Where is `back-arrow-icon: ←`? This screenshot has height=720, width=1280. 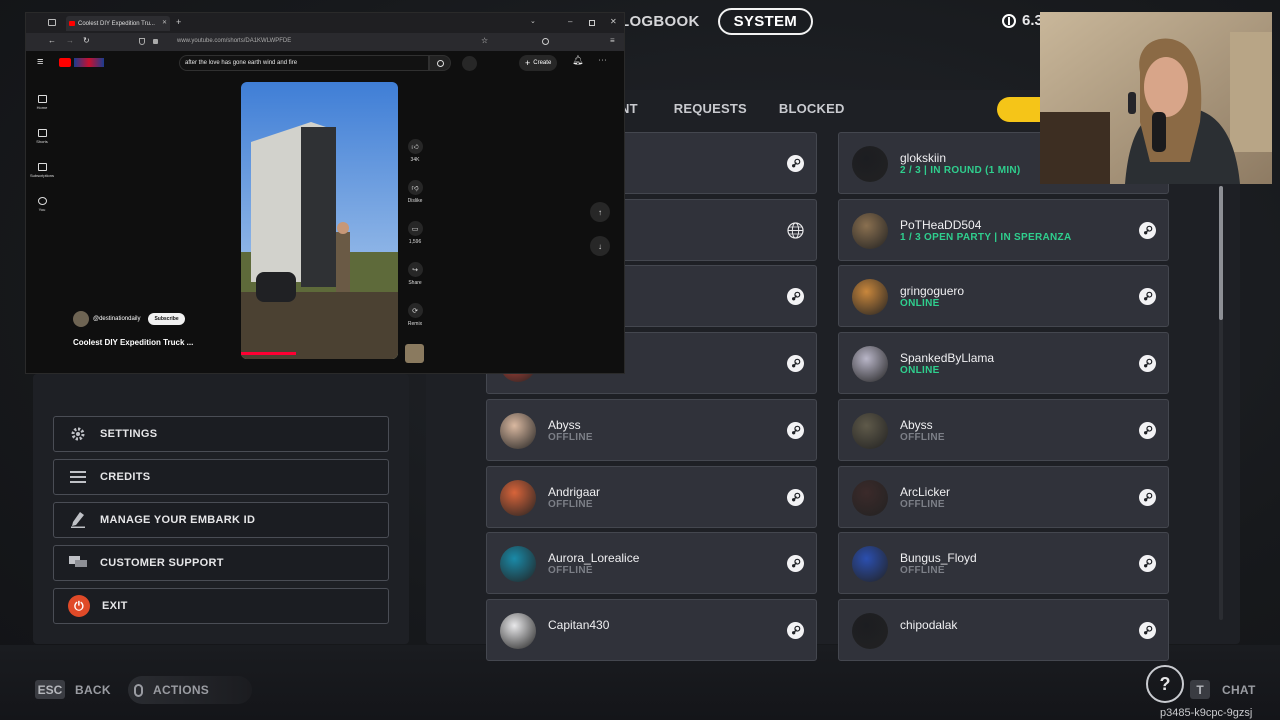 back-arrow-icon: ← is located at coordinates (52, 40).